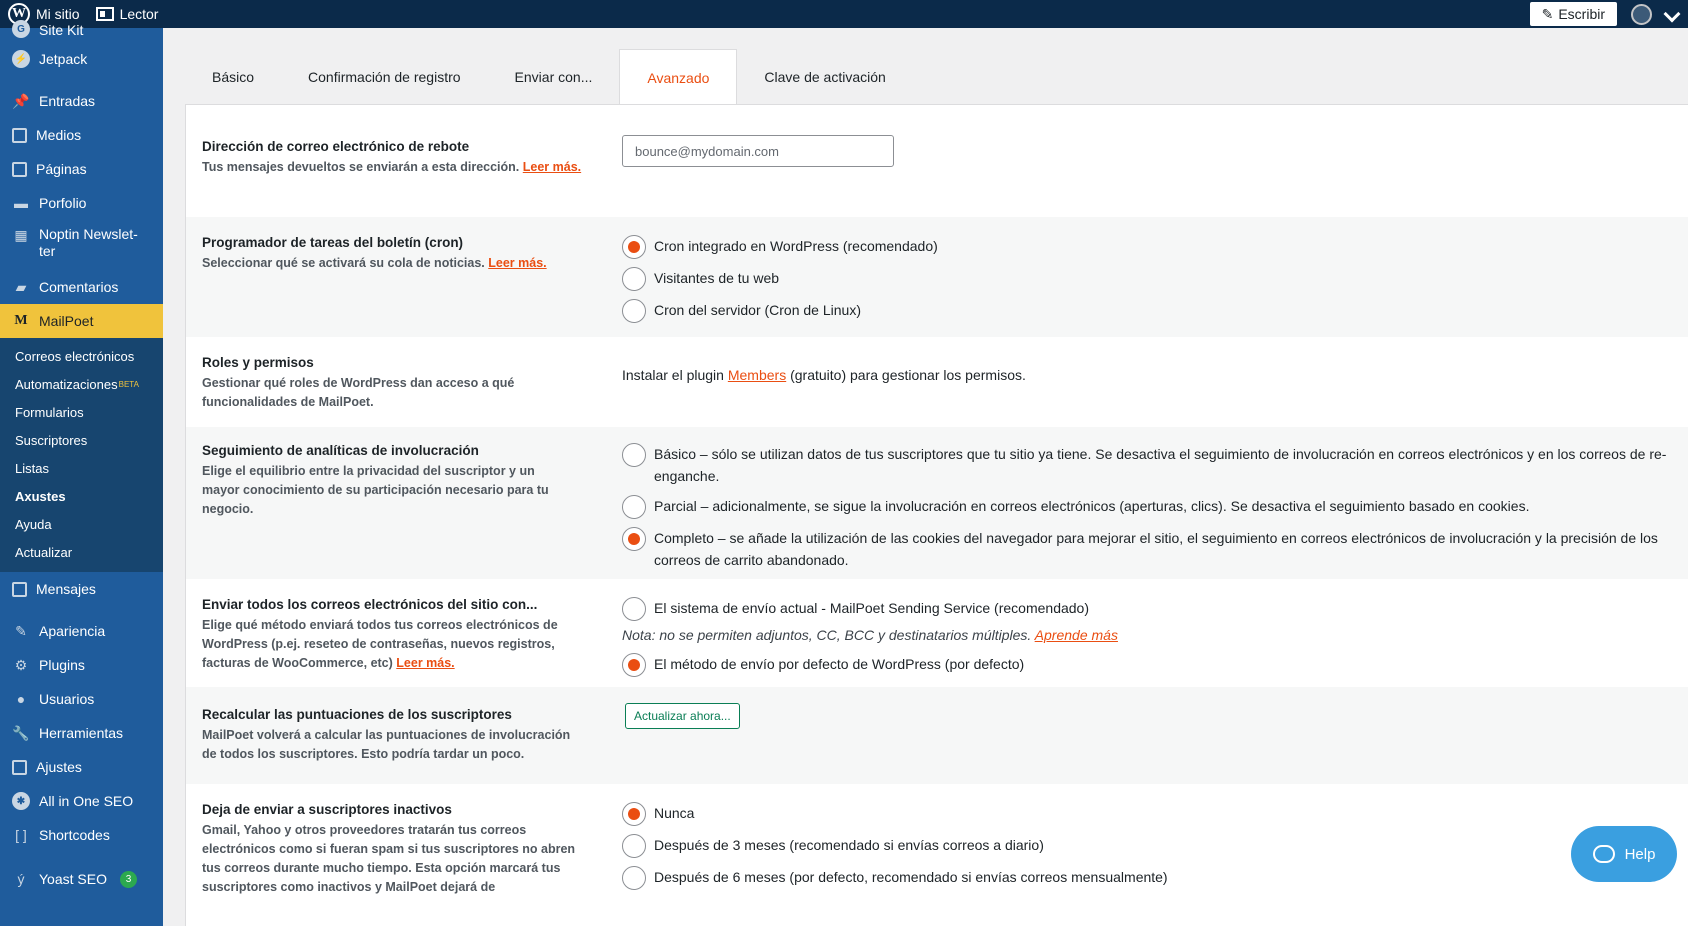 The width and height of the screenshot is (1688, 926). Describe the element at coordinates (1573, 14) in the screenshot. I see `write-button: ✎ Escribir` at that location.